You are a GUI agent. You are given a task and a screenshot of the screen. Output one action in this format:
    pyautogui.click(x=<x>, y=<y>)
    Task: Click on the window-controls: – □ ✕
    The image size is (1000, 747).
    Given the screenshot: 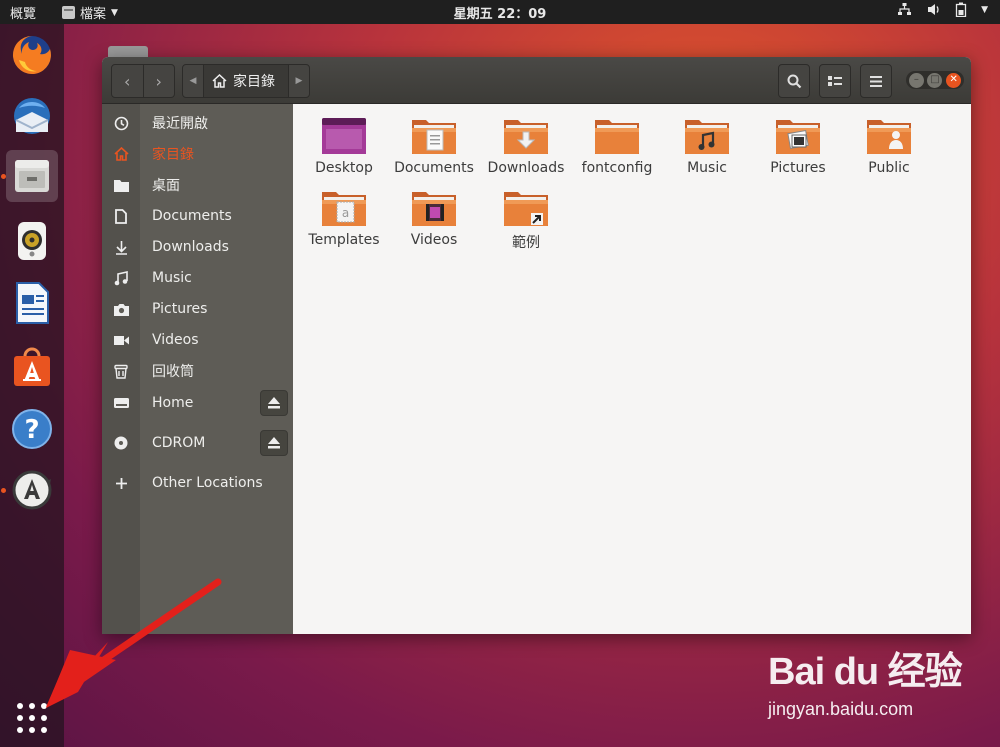 What is the action you would take?
    pyautogui.click(x=935, y=80)
    